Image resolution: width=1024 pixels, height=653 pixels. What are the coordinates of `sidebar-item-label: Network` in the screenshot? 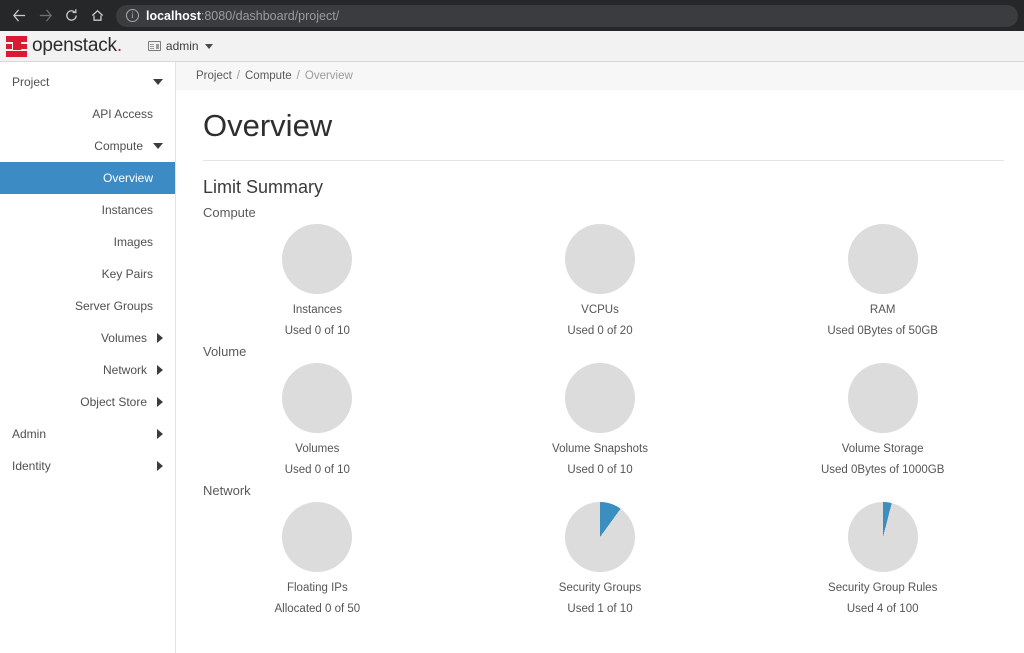 It's located at (124, 370).